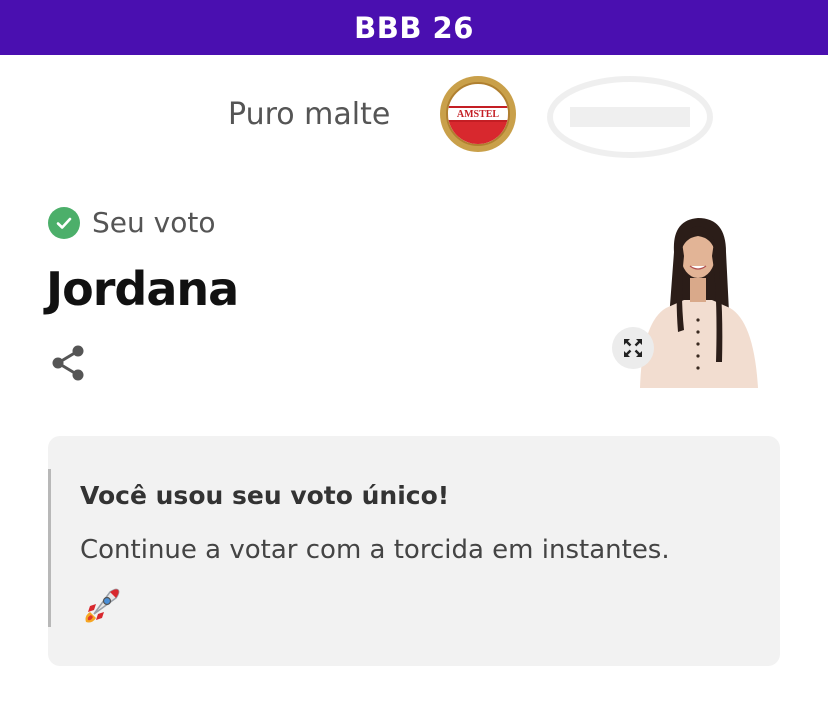  Describe the element at coordinates (64, 222) in the screenshot. I see `check-circle-icon` at that location.